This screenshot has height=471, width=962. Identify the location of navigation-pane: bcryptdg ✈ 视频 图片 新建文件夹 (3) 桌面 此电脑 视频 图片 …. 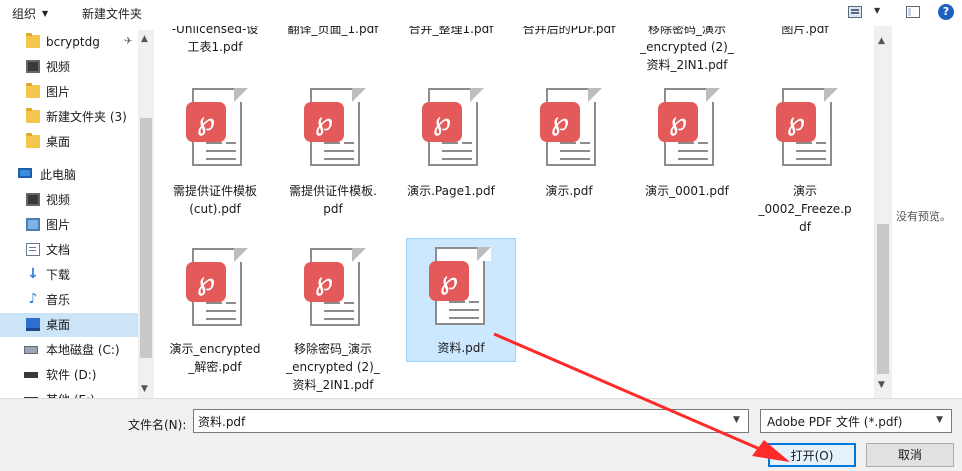
(77, 214).